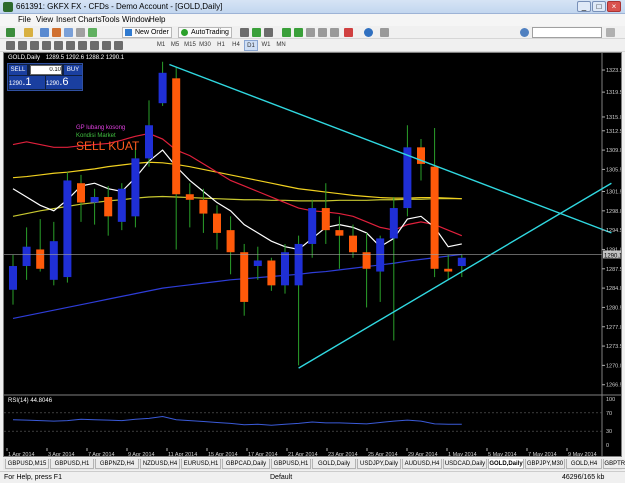 This screenshot has width=625, height=483. I want to click on fibonacci-icon, so click(82, 45).